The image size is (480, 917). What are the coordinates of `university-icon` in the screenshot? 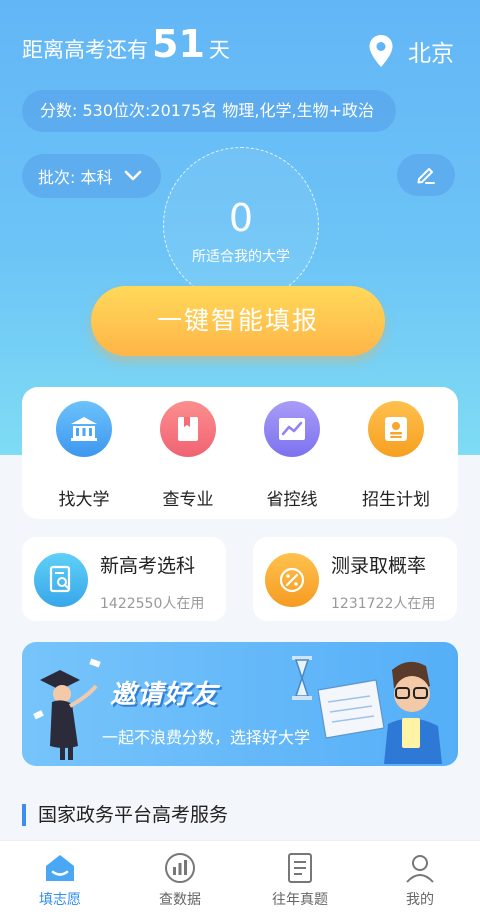 It's located at (84, 429).